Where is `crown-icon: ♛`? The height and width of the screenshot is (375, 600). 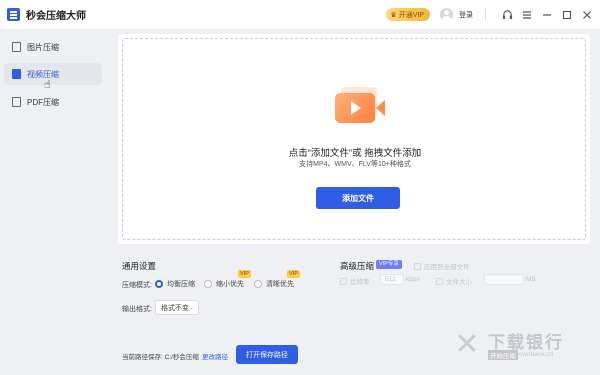
crown-icon: ♛ is located at coordinates (393, 15).